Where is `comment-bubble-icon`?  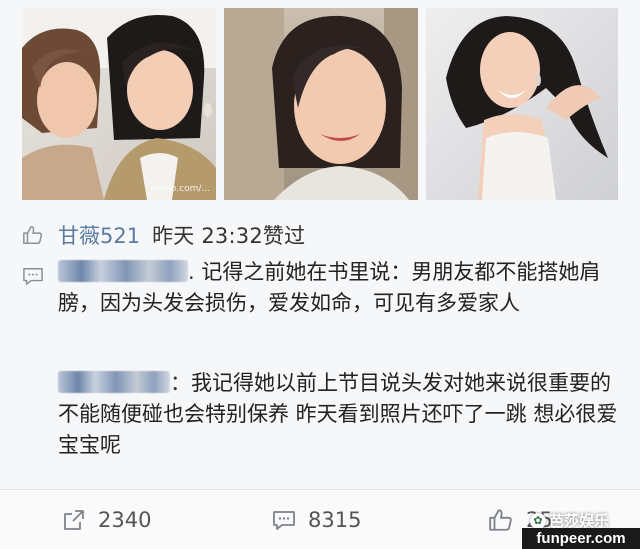
comment-bubble-icon is located at coordinates (33, 278).